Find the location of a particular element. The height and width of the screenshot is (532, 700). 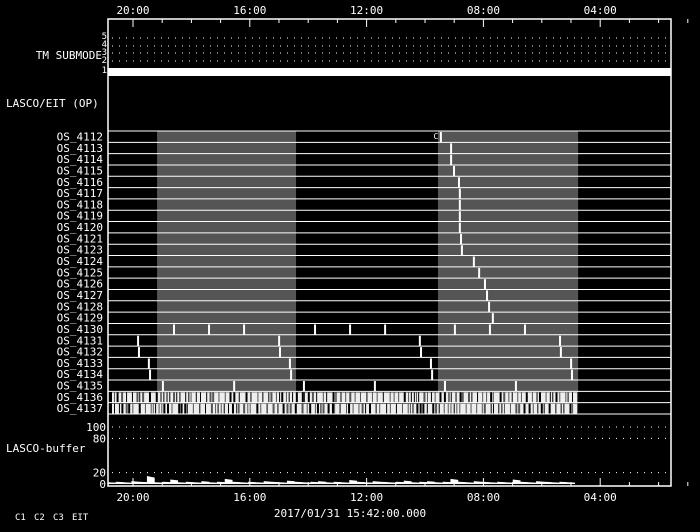

time-tick-label-bottom: 16:00 is located at coordinates (249, 497).